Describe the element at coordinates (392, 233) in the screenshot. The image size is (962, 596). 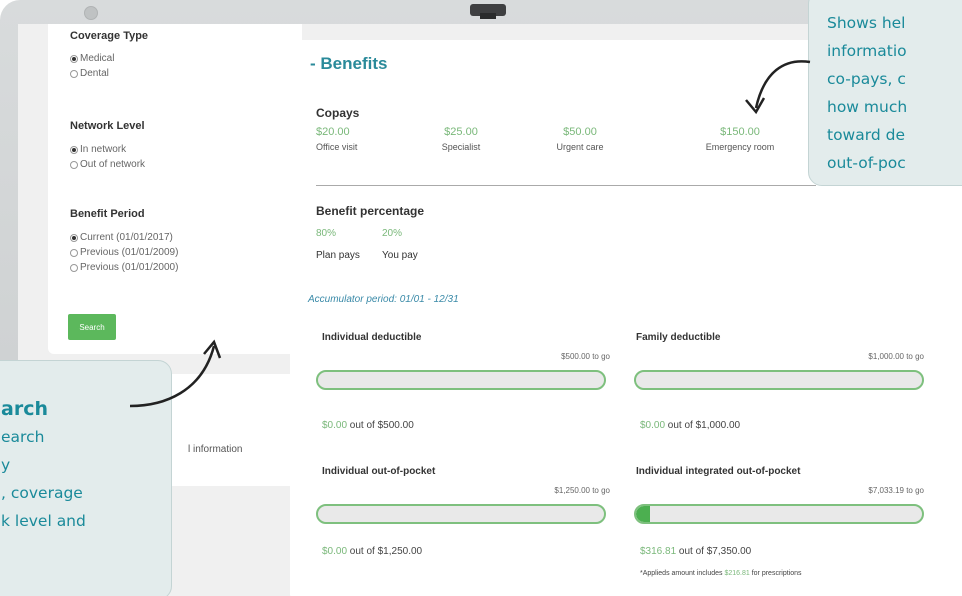
I see `you-pay-value: 20%` at that location.